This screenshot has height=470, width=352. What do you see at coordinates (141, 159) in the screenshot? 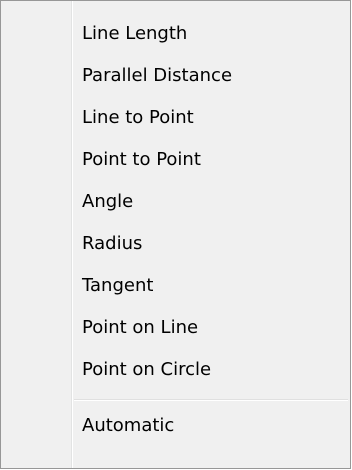
I see `menu-item-label: Point to Point` at bounding box center [141, 159].